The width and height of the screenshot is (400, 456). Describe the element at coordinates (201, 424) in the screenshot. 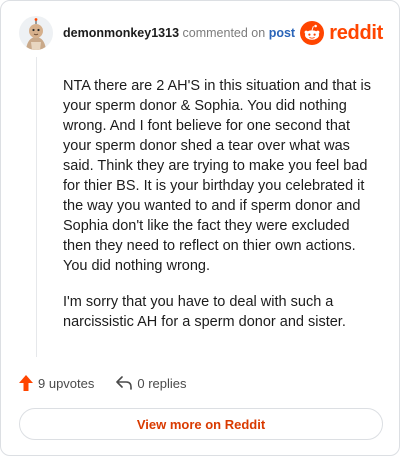

I see `view-more-button: View more on Reddit` at that location.